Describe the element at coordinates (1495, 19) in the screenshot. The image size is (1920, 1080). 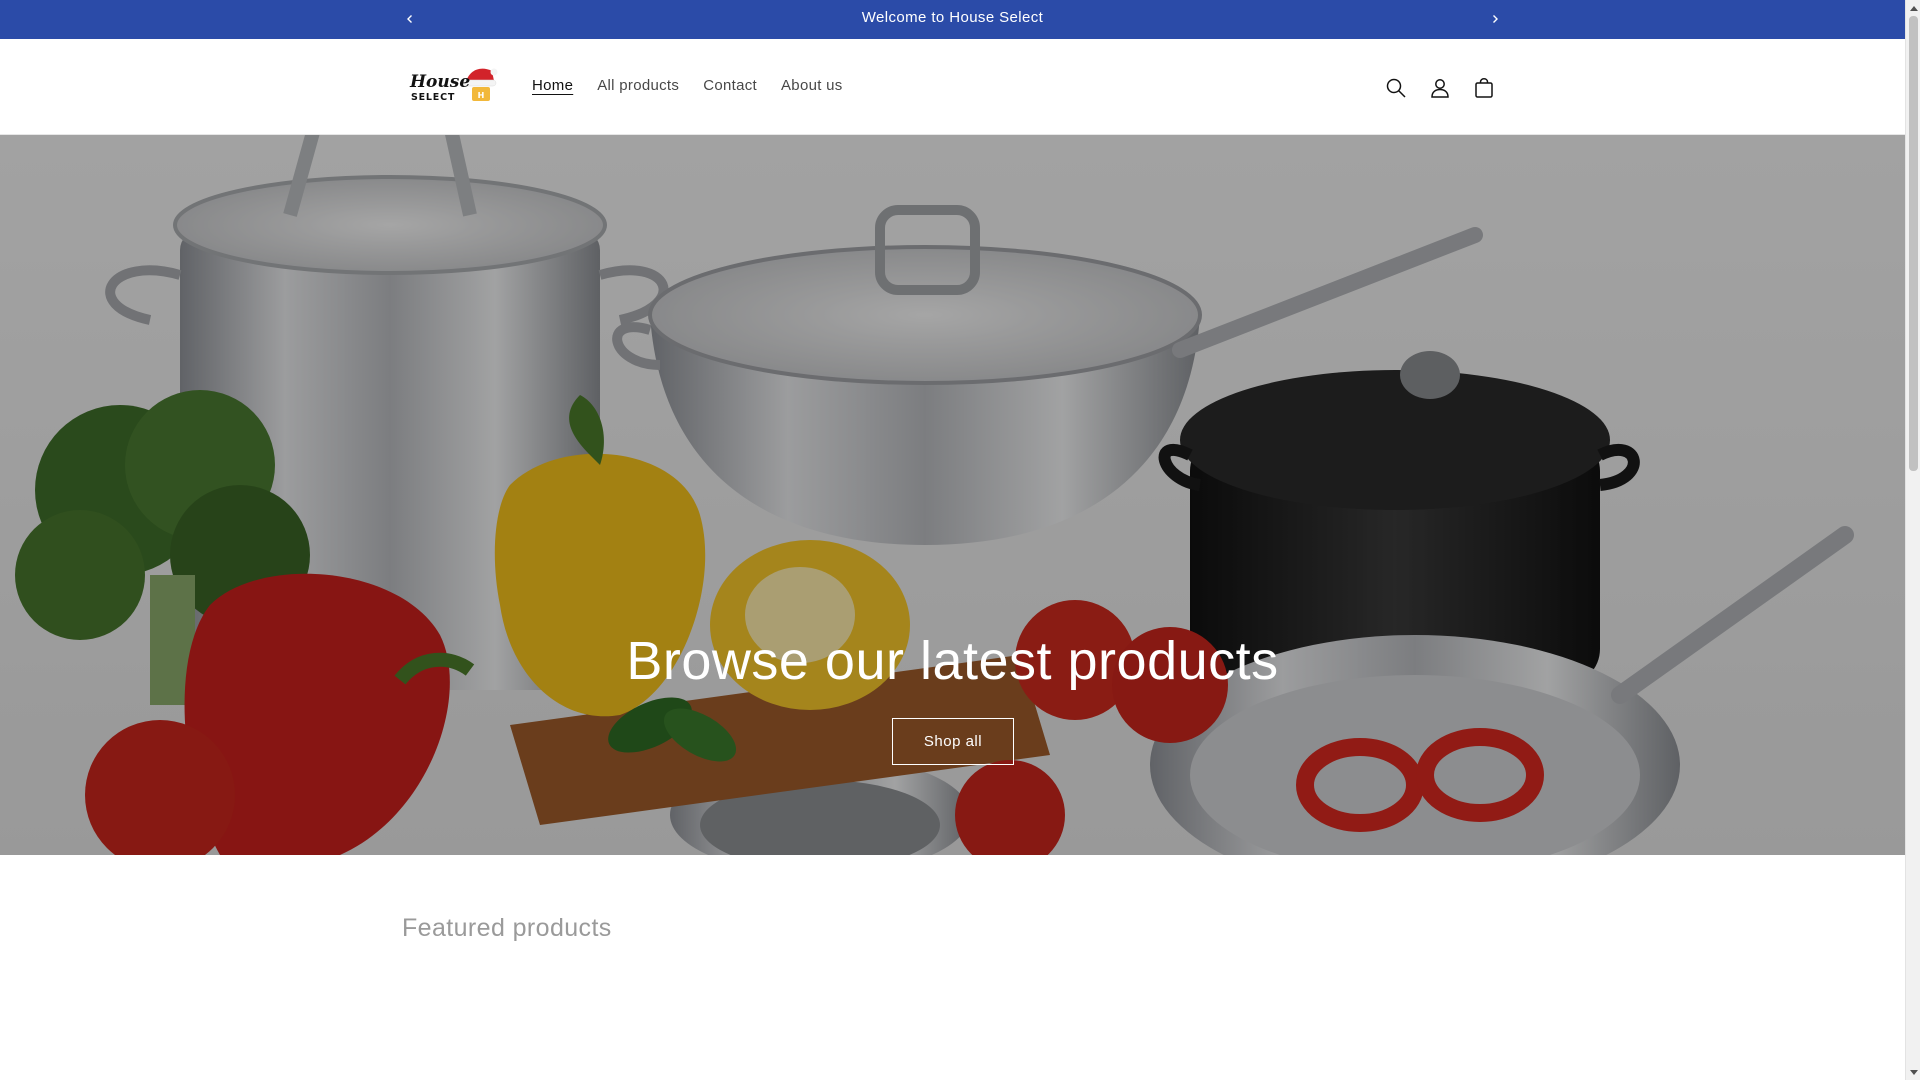
I see `chevron-right-icon` at that location.